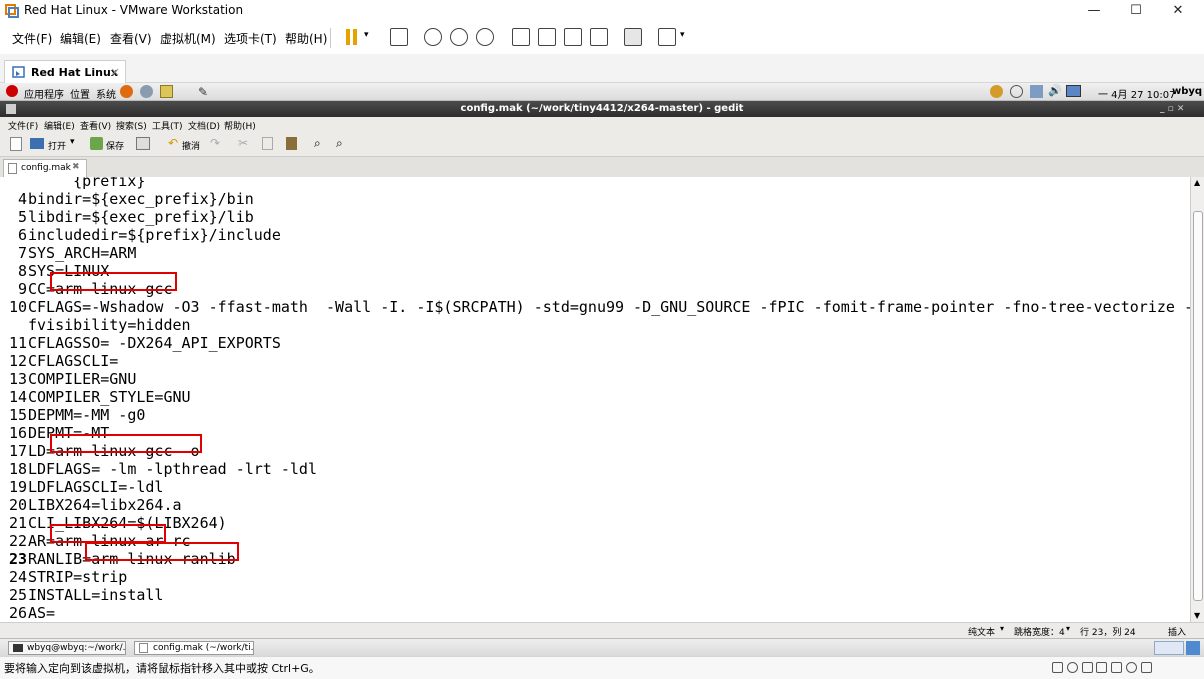  What do you see at coordinates (22, 253) in the screenshot?
I see `line-number: 7` at bounding box center [22, 253].